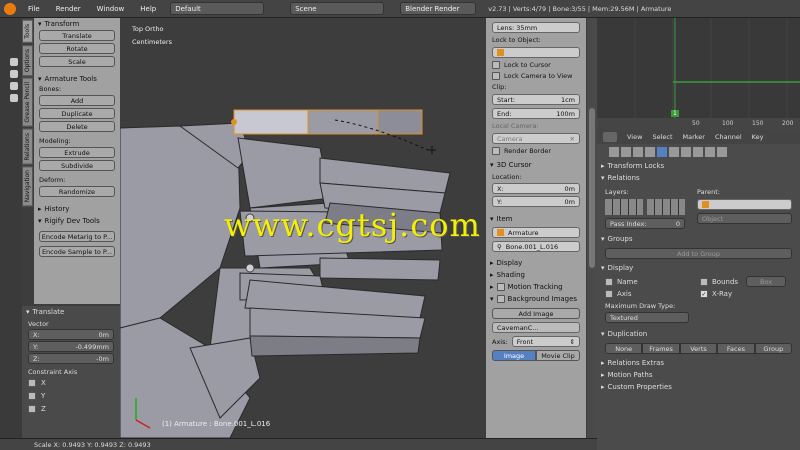 This screenshot has height=450, width=800. What do you see at coordinates (722, 152) in the screenshot?
I see `texture-icon` at bounding box center [722, 152].